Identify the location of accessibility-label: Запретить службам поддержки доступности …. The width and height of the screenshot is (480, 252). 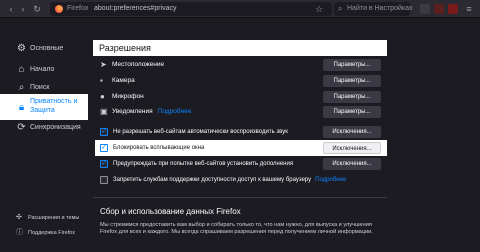
(212, 180).